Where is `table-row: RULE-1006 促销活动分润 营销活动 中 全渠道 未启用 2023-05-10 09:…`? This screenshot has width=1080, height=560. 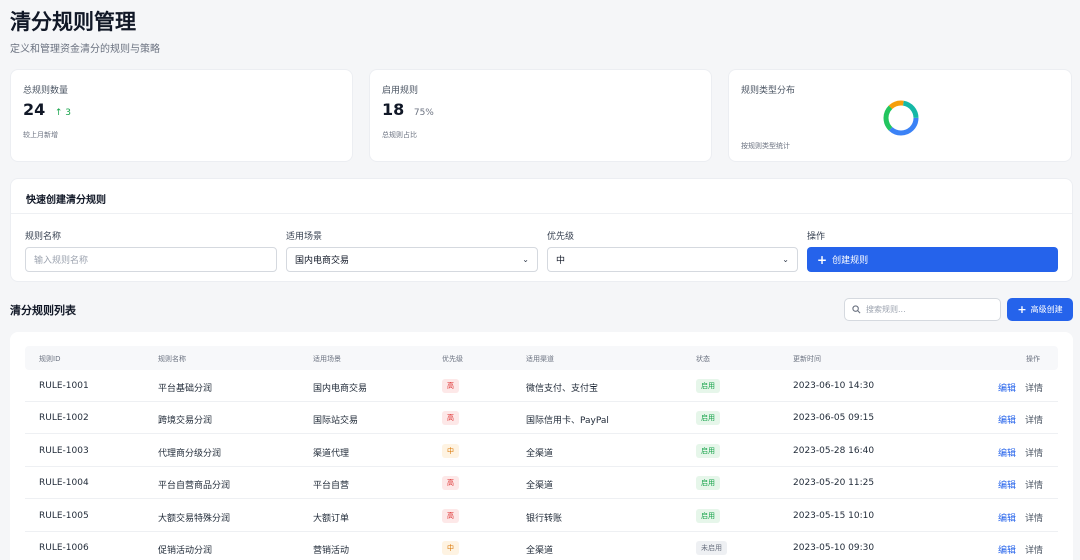
table-row: RULE-1006 促销活动分润 营销活动 中 全渠道 未启用 2023-05-10 09:… is located at coordinates (541, 546).